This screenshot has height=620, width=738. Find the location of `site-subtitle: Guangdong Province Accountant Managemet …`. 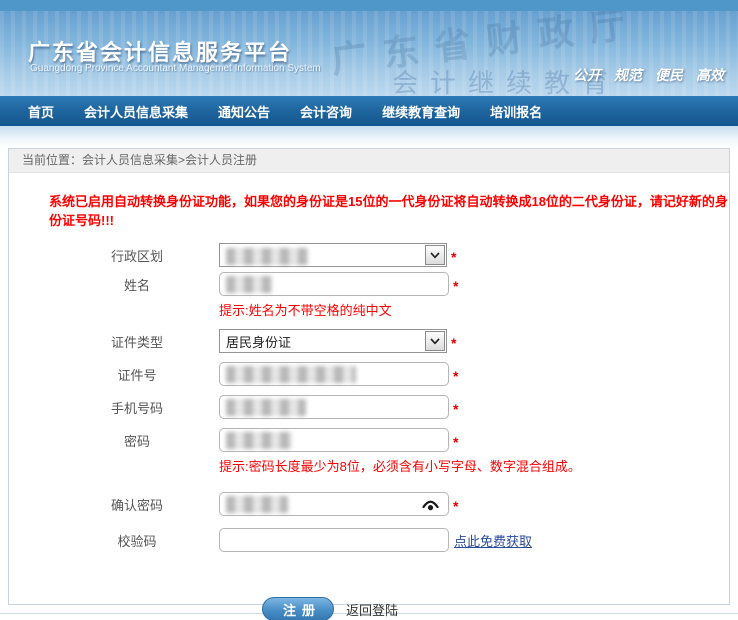

site-subtitle: Guangdong Province Accountant Managemet … is located at coordinates (175, 68).